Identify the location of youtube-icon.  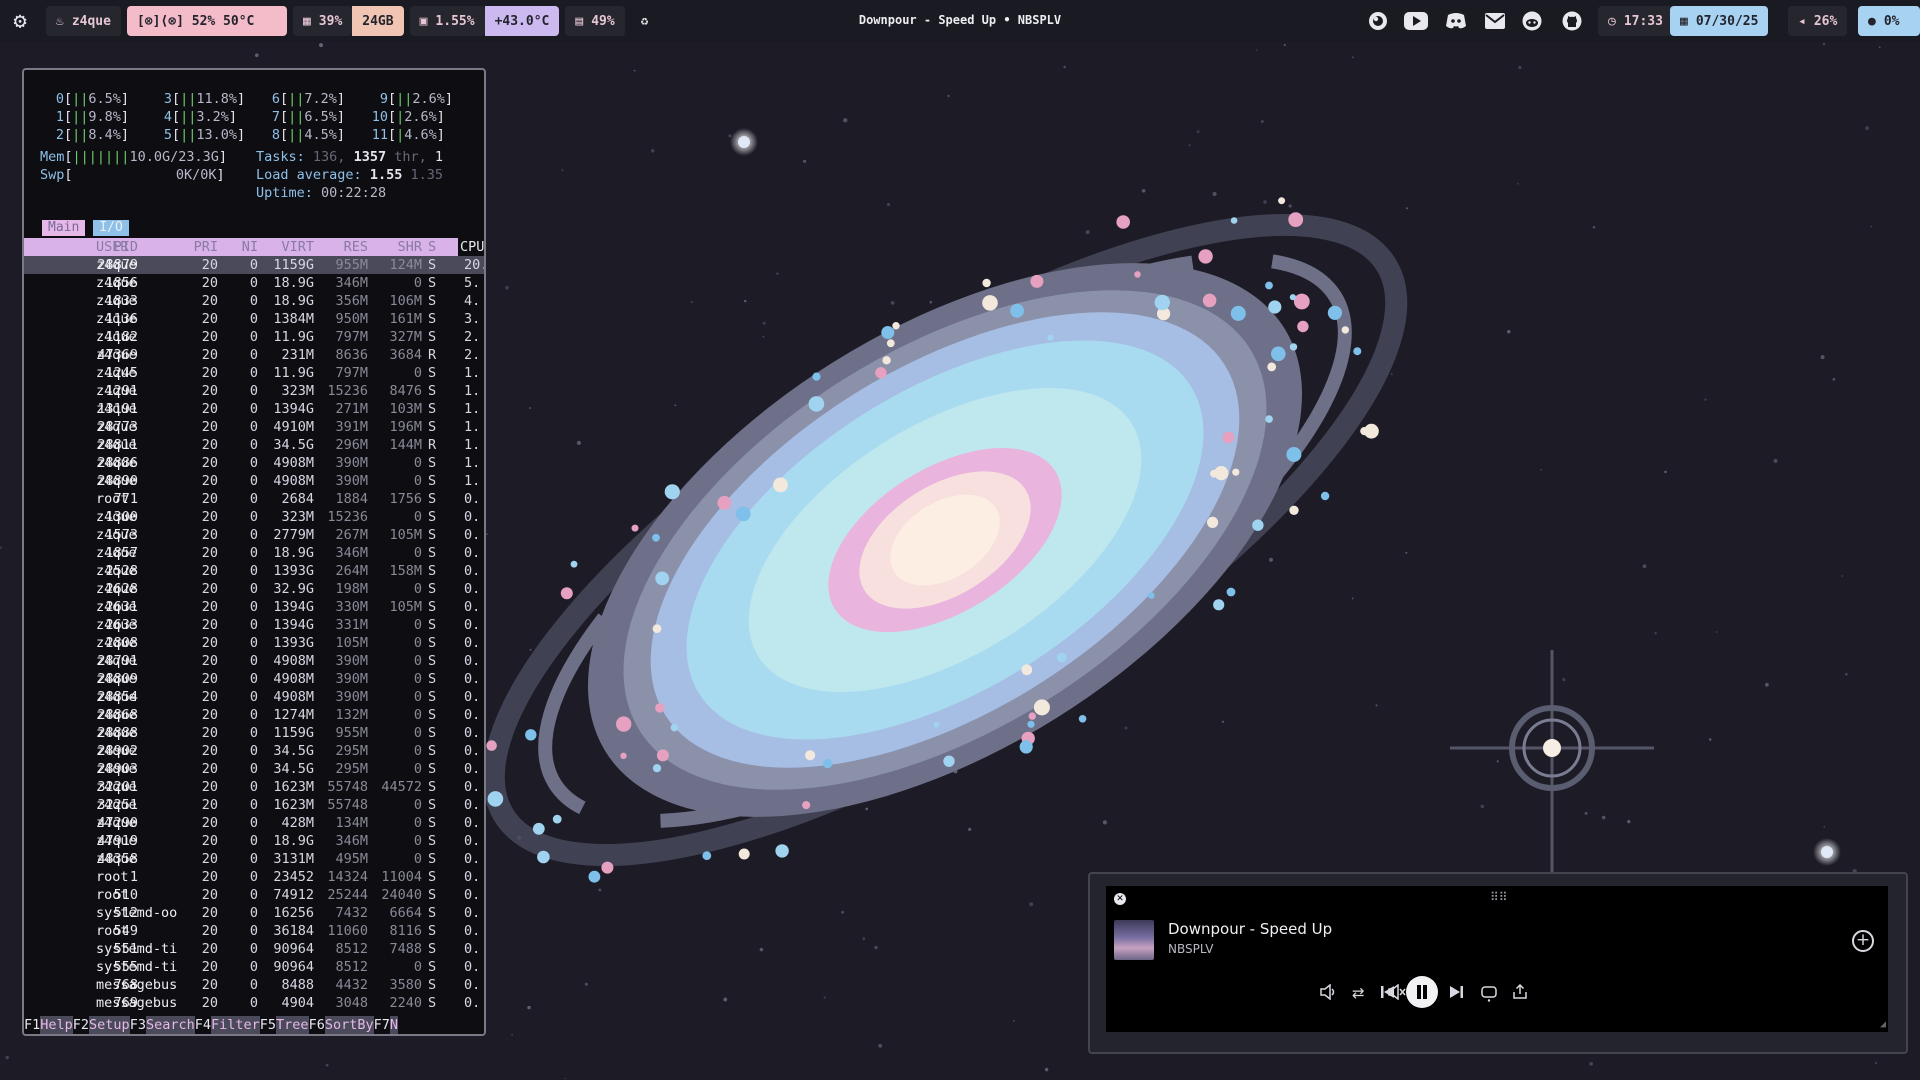
(1416, 21).